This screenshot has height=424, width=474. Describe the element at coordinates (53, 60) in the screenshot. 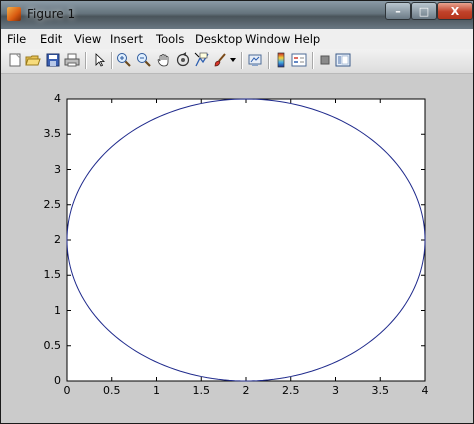

I see `save-icon` at that location.